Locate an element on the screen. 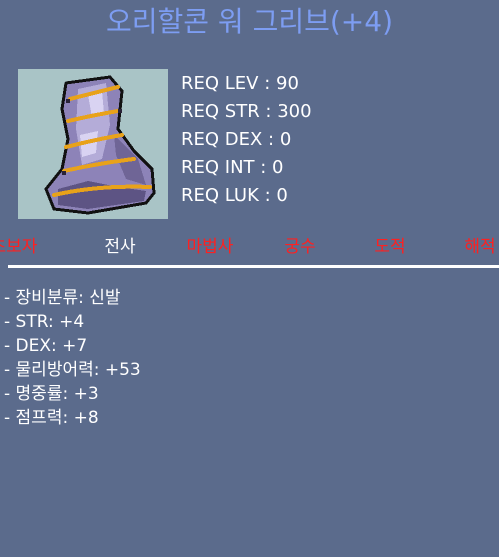  item-title: 오리할콘 워 그리브(+4) is located at coordinates (249, 21).